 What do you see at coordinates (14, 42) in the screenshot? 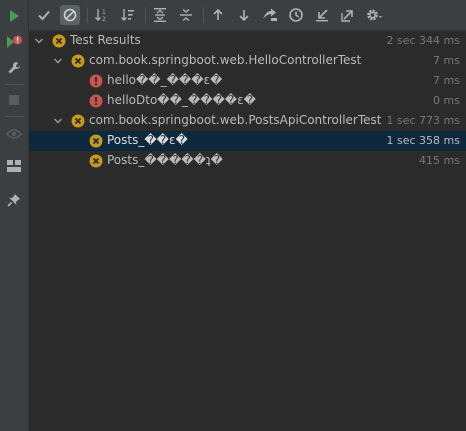
I see `rerun-failed-icon` at bounding box center [14, 42].